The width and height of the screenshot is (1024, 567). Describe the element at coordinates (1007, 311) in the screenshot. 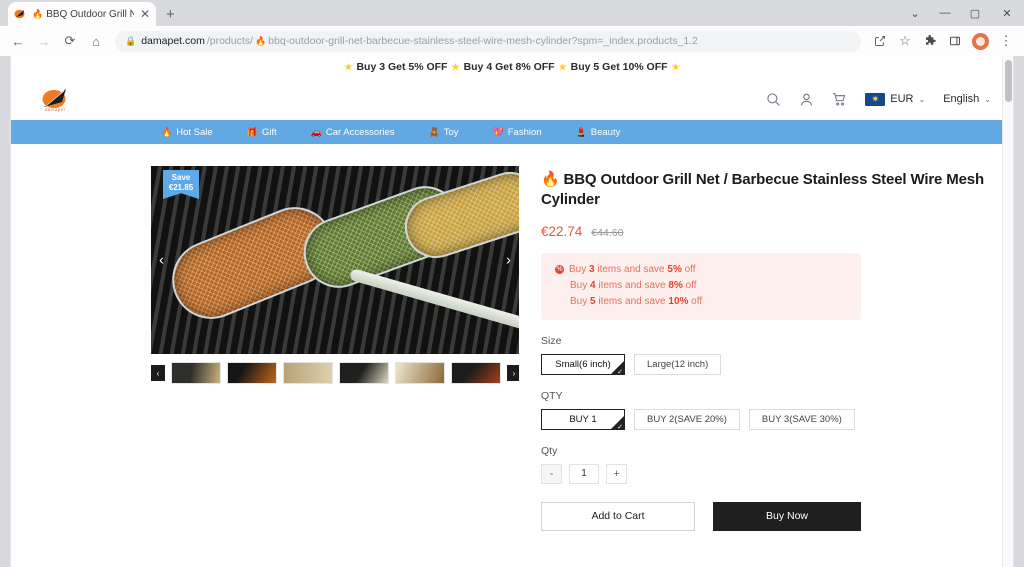

I see `page-scrollbar` at that location.